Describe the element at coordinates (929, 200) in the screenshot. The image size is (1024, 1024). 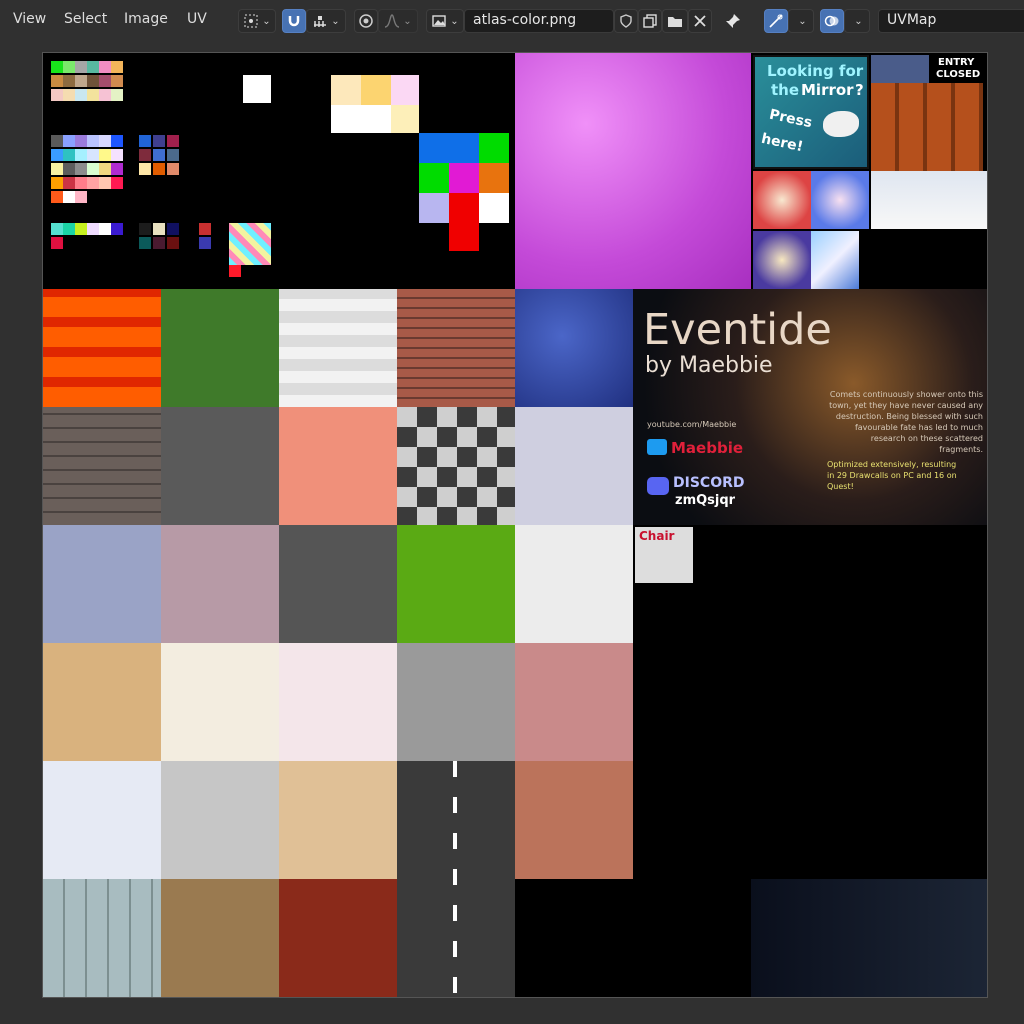
I see `screenshot-texture` at that location.